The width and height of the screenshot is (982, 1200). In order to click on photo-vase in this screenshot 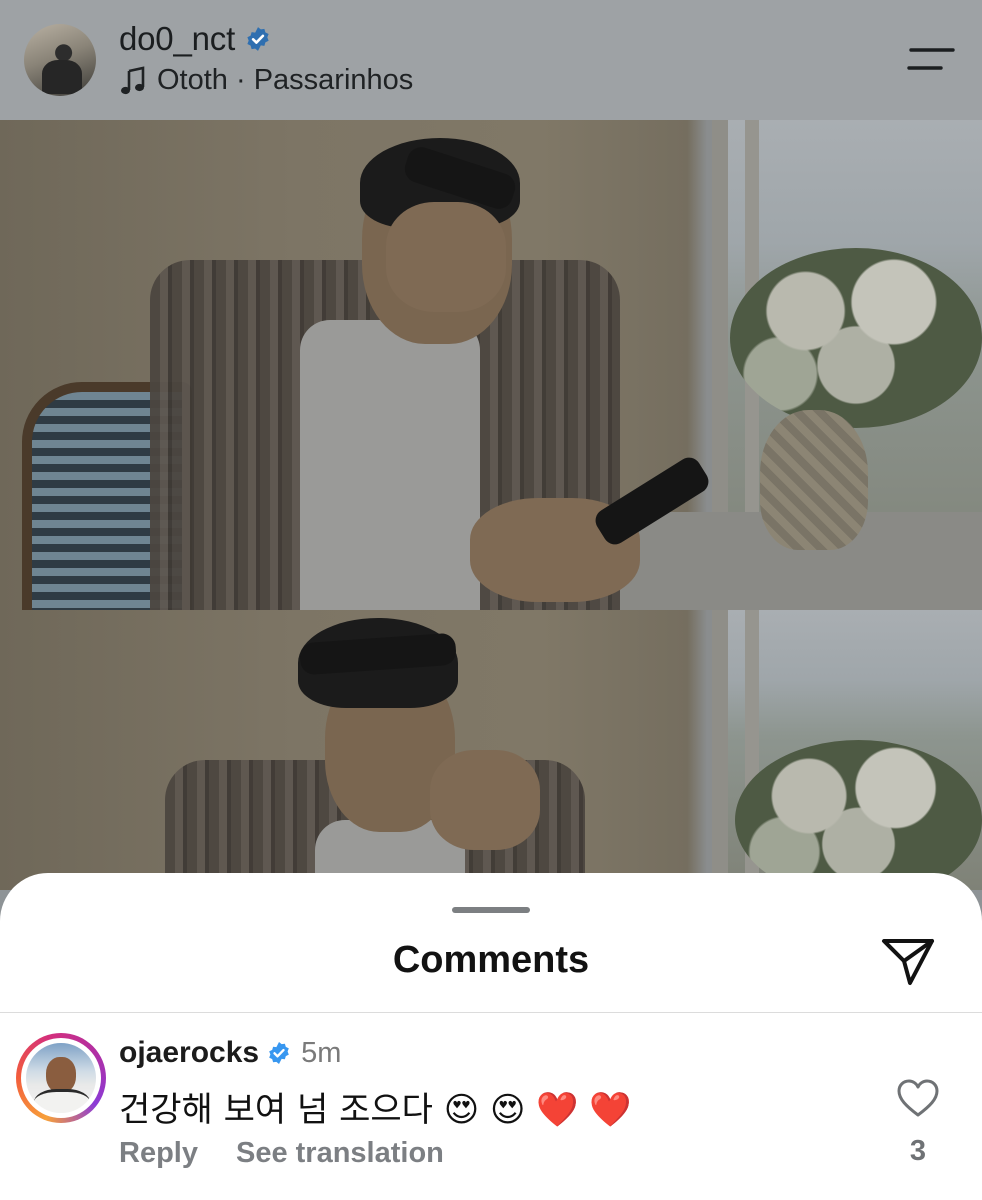, I will do `click(814, 480)`.